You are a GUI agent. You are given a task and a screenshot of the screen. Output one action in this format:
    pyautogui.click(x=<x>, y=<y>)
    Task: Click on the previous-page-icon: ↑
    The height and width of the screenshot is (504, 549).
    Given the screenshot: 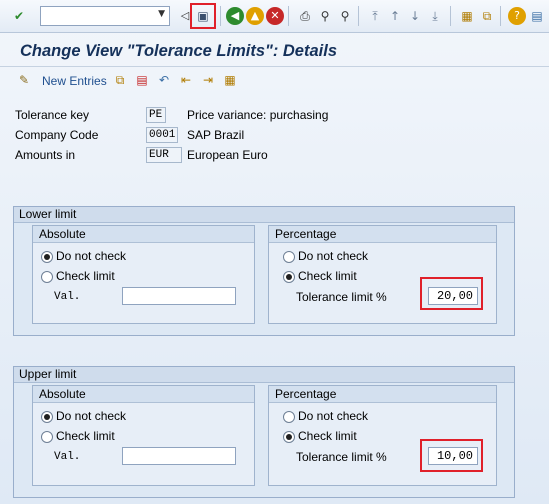 What is the action you would take?
    pyautogui.click(x=395, y=16)
    